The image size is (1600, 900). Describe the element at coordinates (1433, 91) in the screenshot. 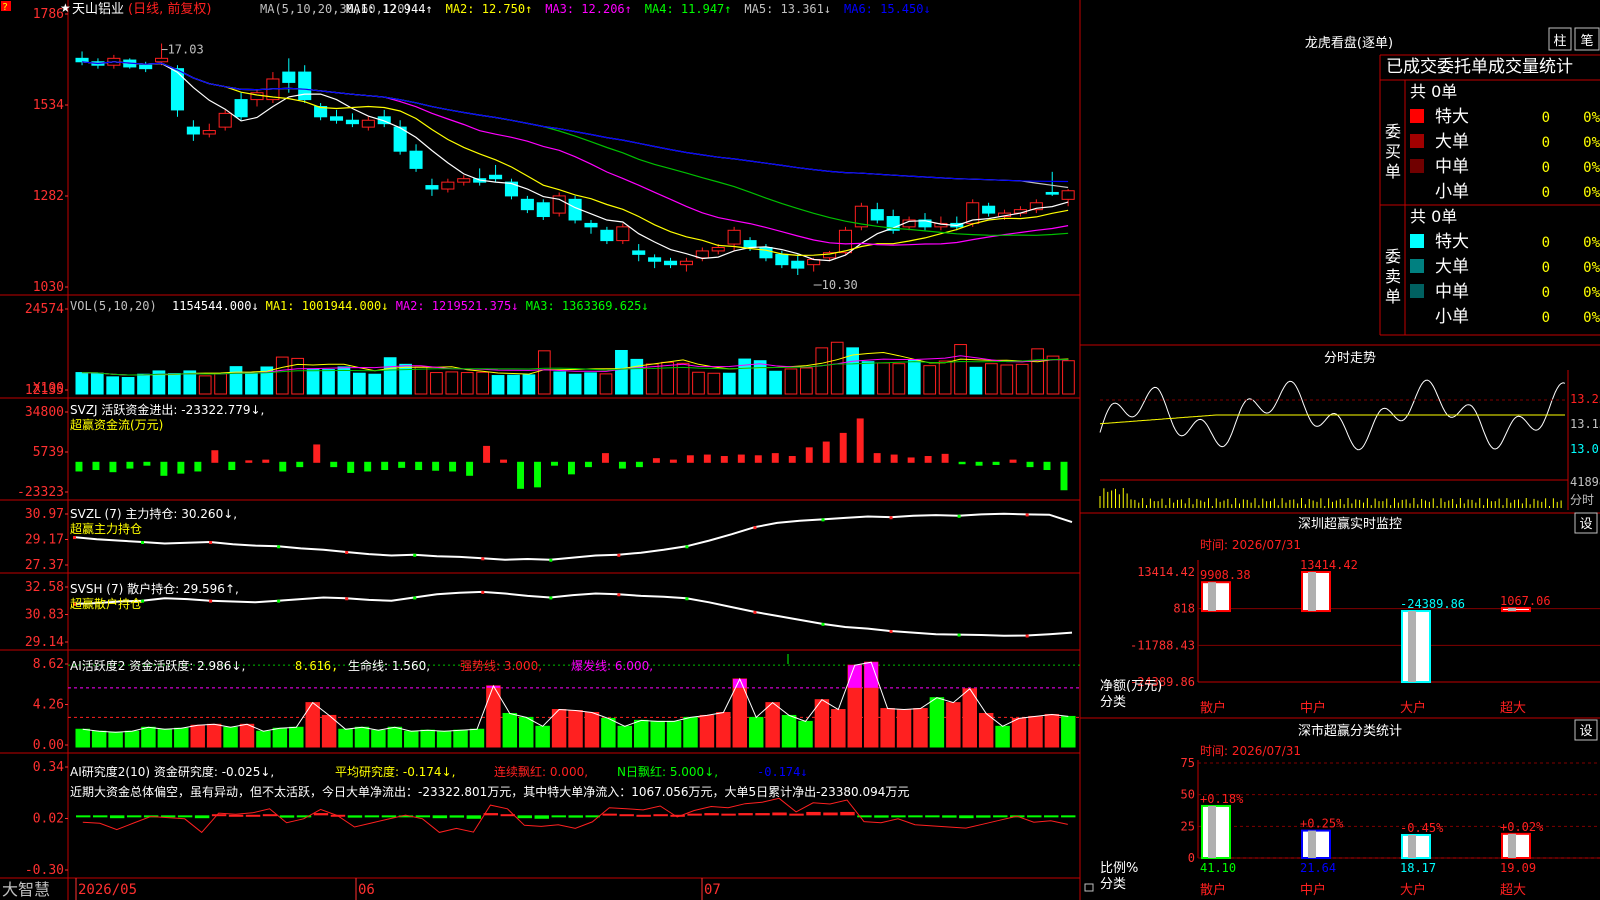

I see `buy-total: 共 0单` at that location.